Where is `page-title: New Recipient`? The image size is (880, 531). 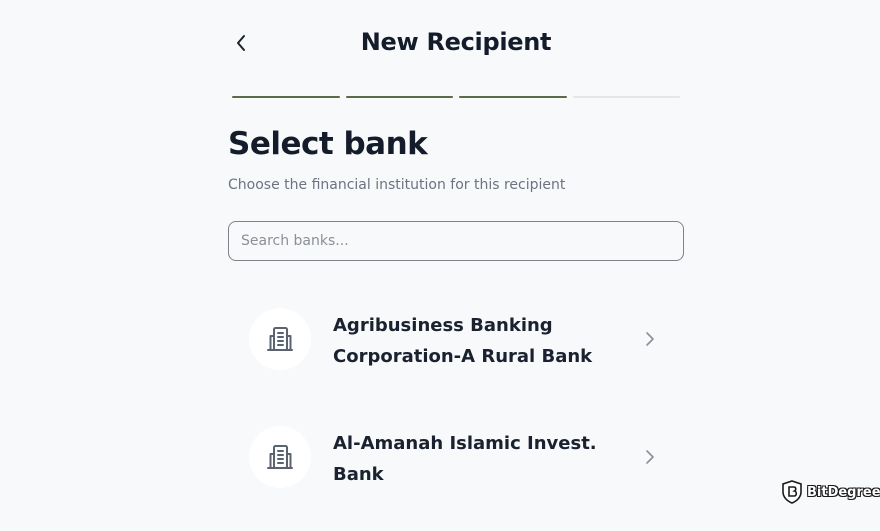
page-title: New Recipient is located at coordinates (456, 42).